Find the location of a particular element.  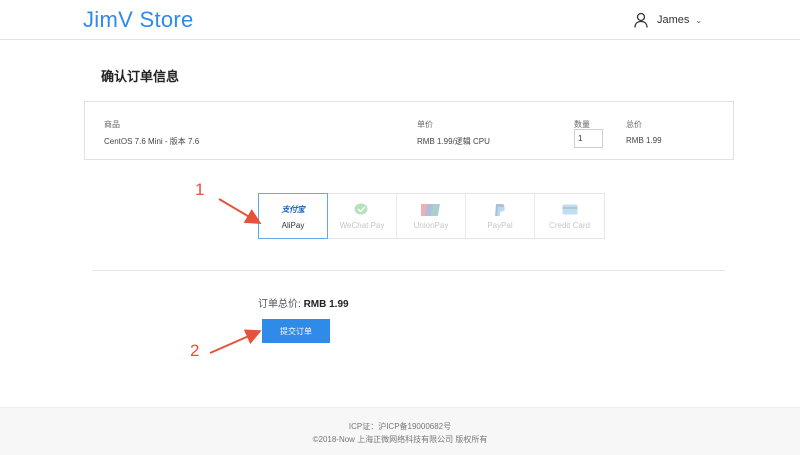

copyright-text: ©2018-Now 上海正微网络科技有限公司 版权所有 is located at coordinates (400, 439).